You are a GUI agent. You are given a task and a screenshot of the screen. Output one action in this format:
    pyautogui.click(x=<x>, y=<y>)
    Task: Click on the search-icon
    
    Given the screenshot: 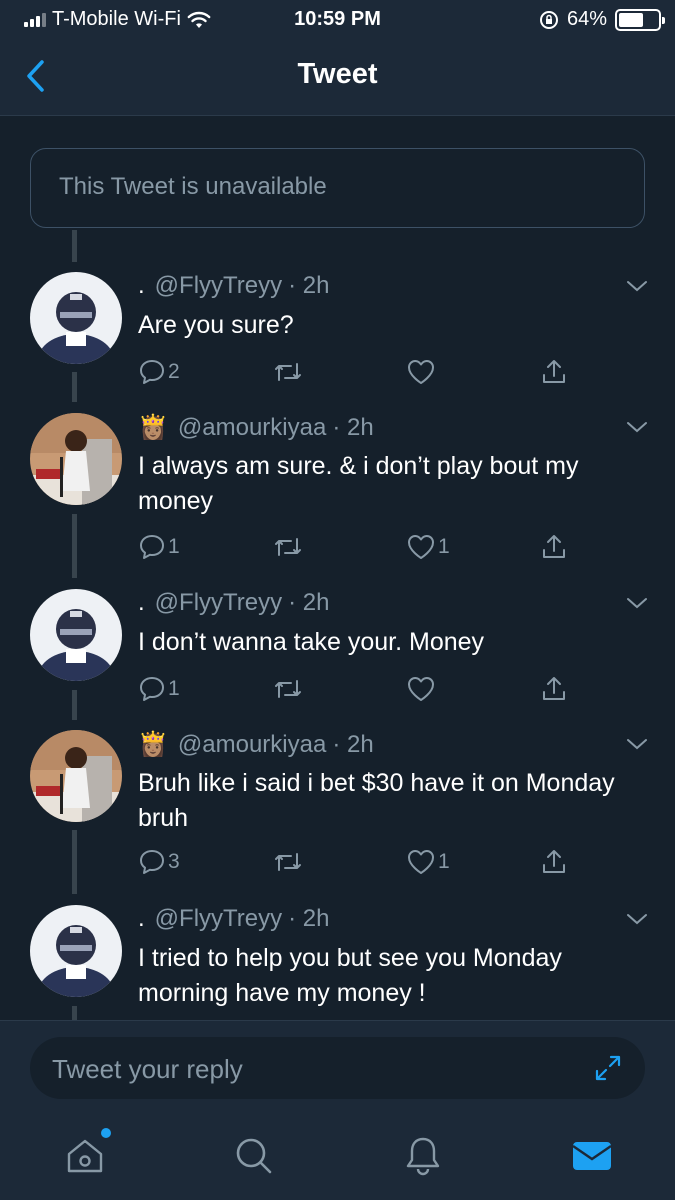 What is the action you would take?
    pyautogui.click(x=254, y=1156)
    